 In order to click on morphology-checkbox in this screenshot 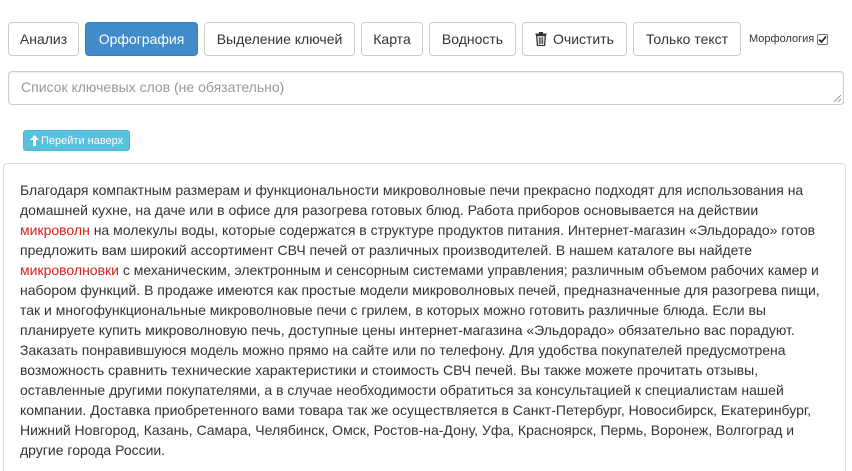, I will do `click(823, 39)`.